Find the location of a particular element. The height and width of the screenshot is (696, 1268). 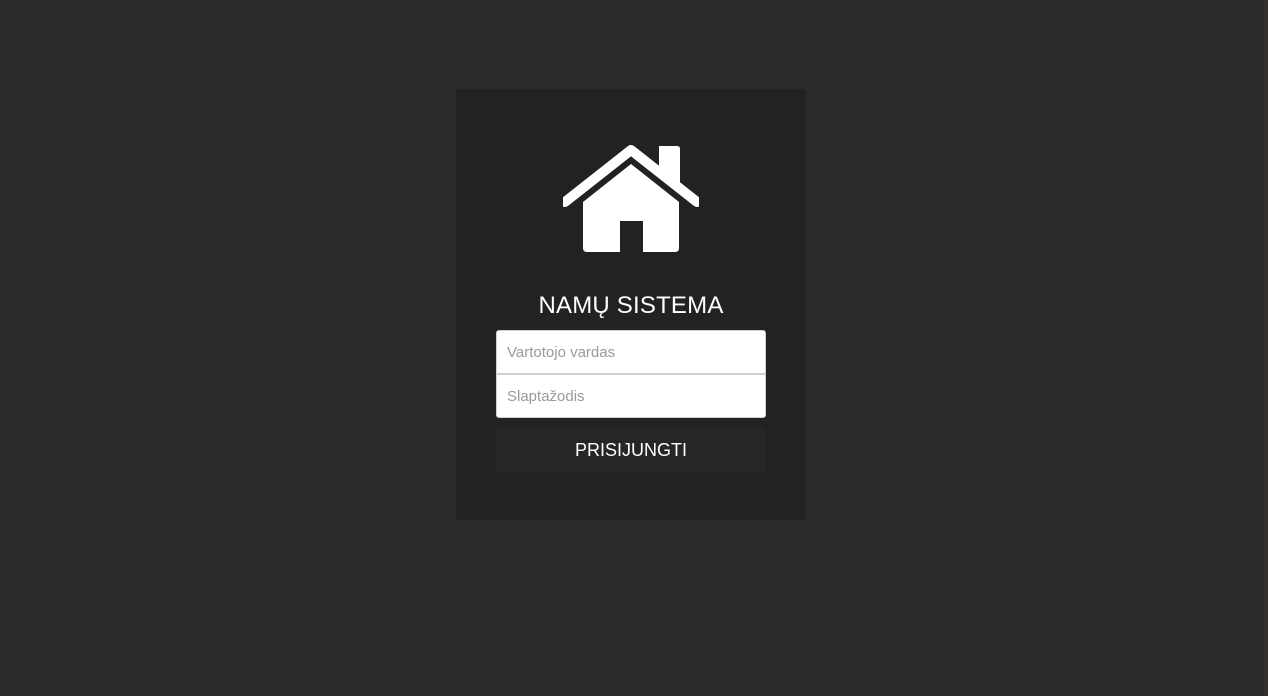

username-input is located at coordinates (631, 352).